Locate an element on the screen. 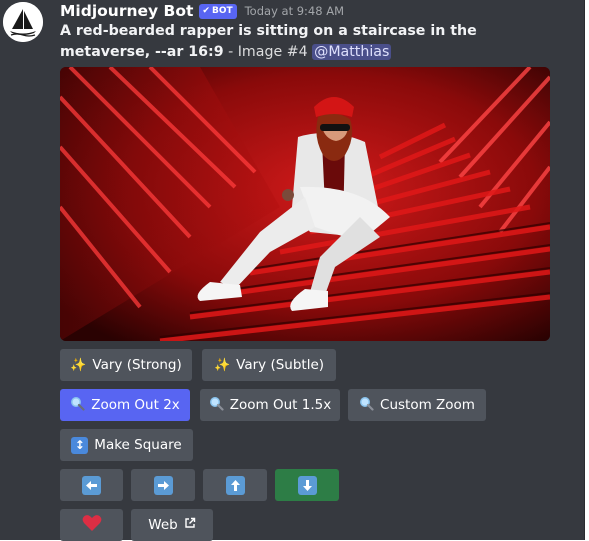 This screenshot has height=541, width=589. sailboat-logo-icon is located at coordinates (23, 22).